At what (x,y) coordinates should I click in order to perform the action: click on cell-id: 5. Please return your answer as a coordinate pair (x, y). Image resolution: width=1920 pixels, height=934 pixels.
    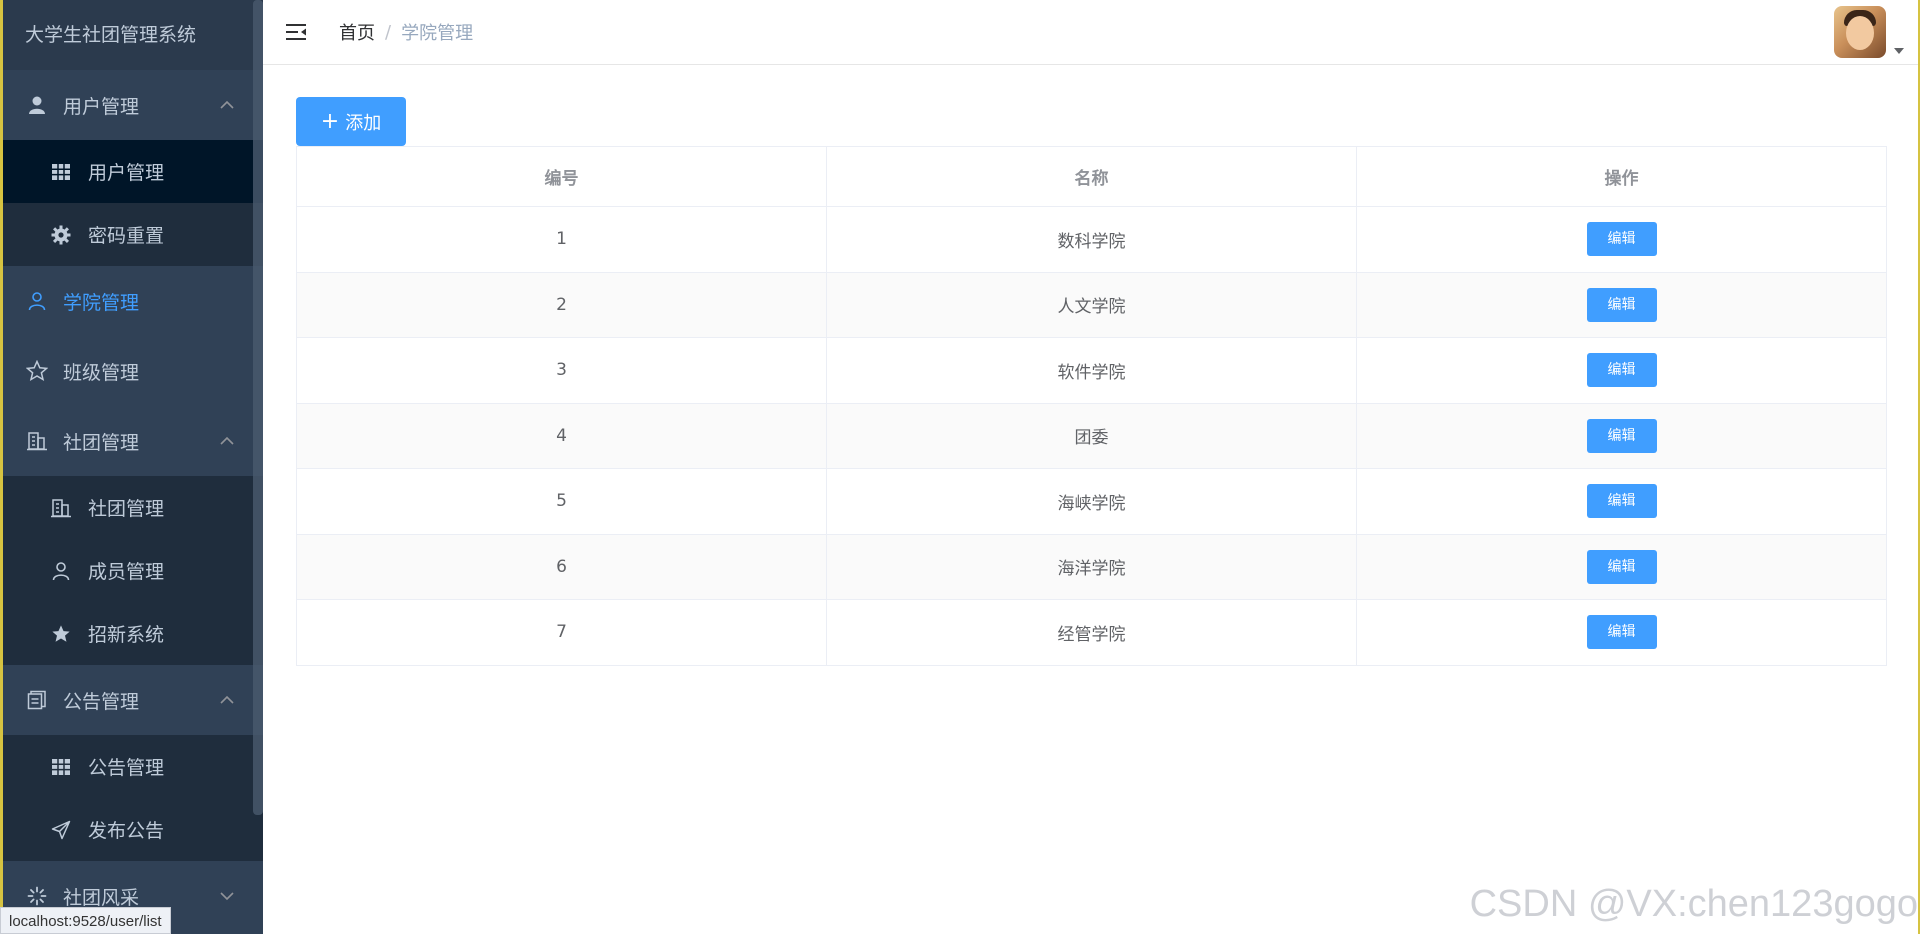
    Looking at the image, I should click on (561, 501).